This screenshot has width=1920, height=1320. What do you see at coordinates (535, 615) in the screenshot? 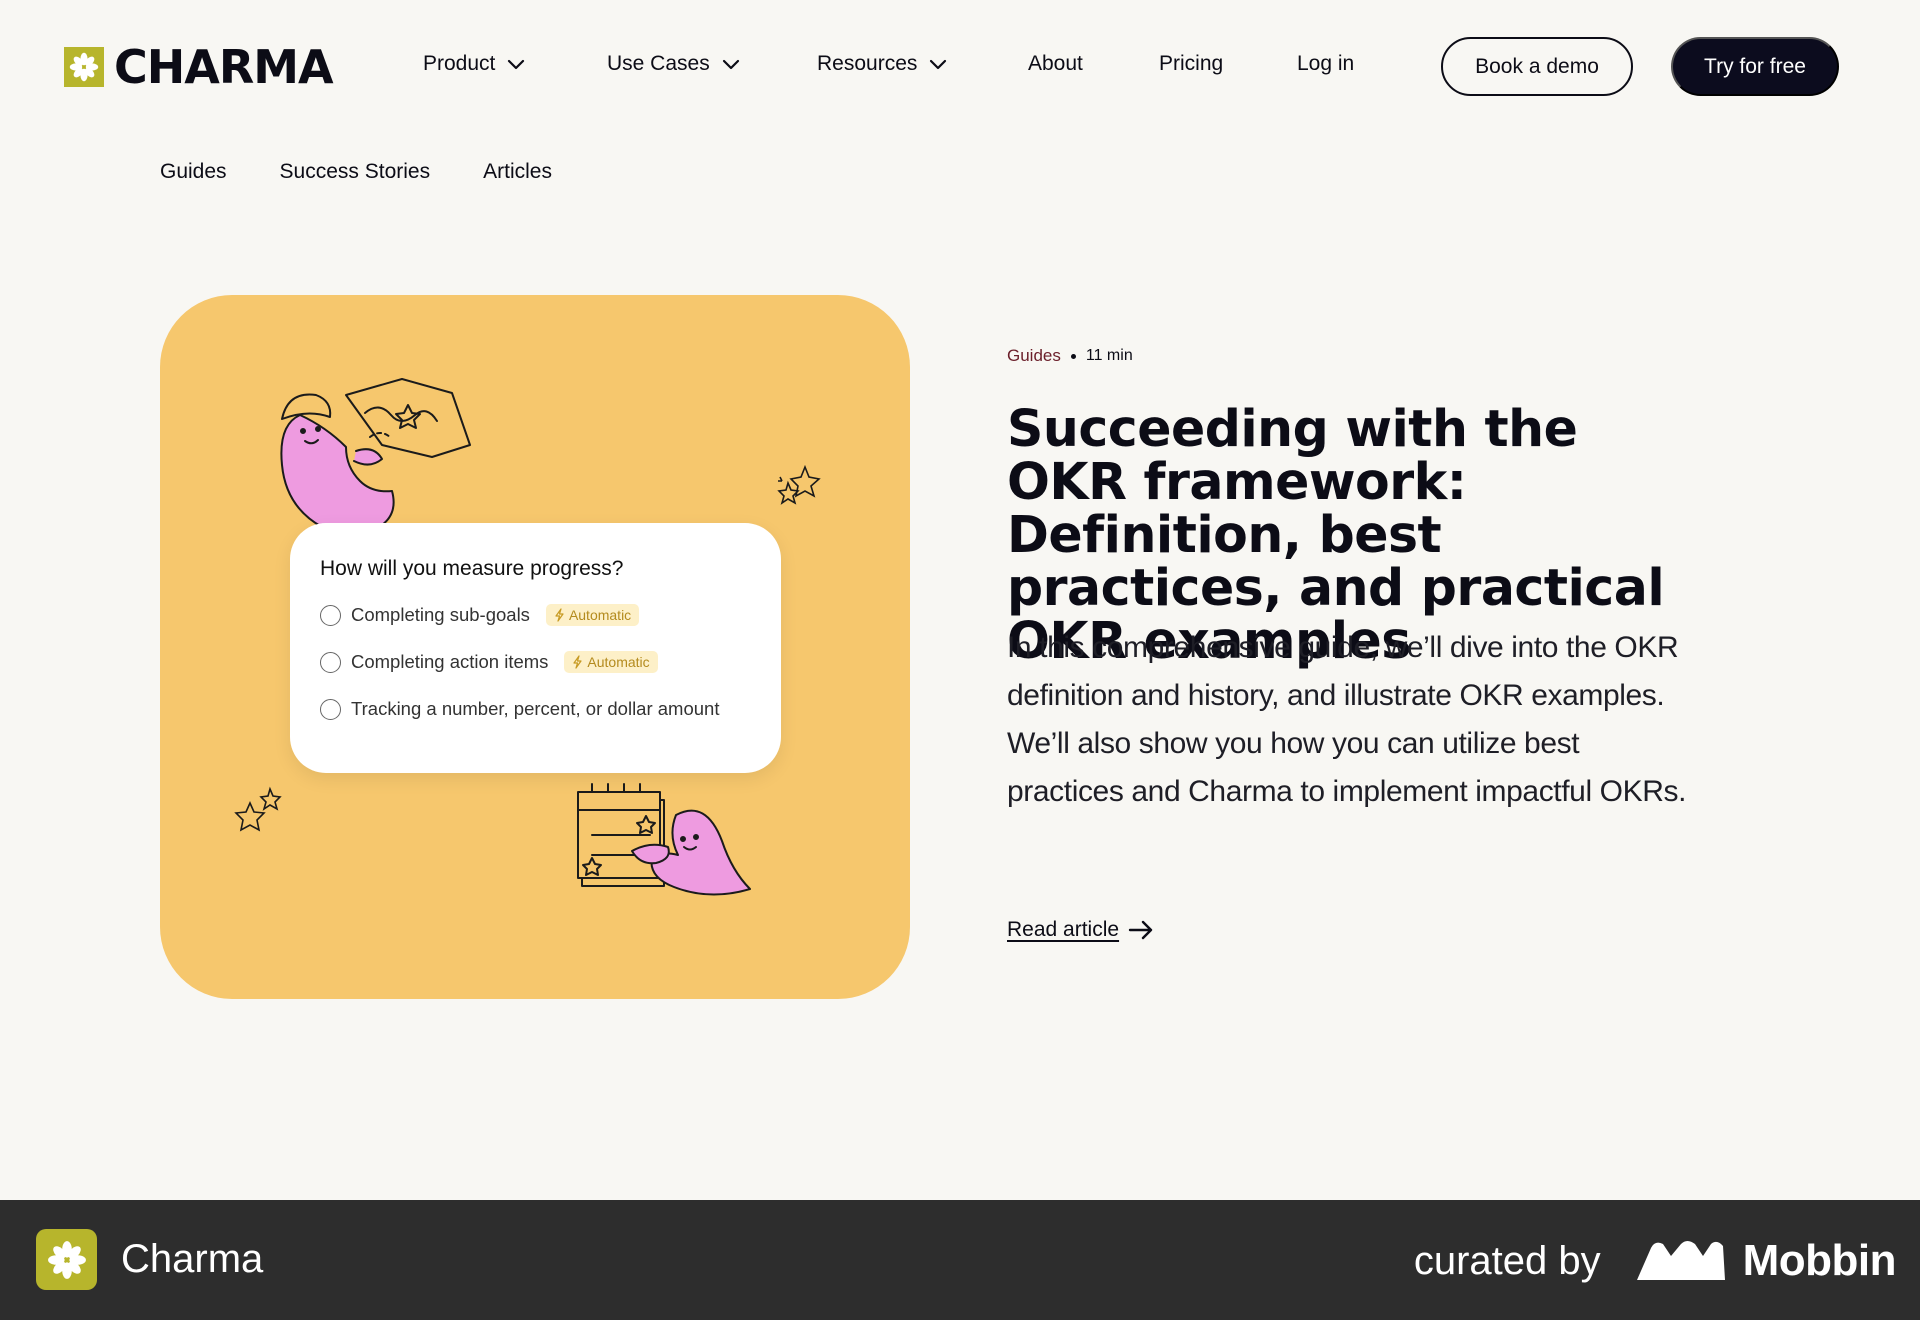
I see `option-sub-goals: Completing sub-goals Automatic` at bounding box center [535, 615].